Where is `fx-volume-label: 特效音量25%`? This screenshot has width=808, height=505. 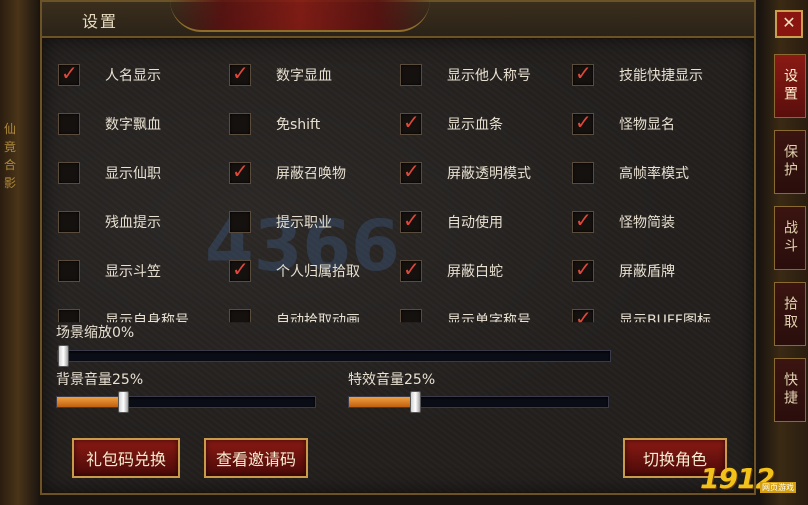 fx-volume-label: 特效音量25% is located at coordinates (392, 380).